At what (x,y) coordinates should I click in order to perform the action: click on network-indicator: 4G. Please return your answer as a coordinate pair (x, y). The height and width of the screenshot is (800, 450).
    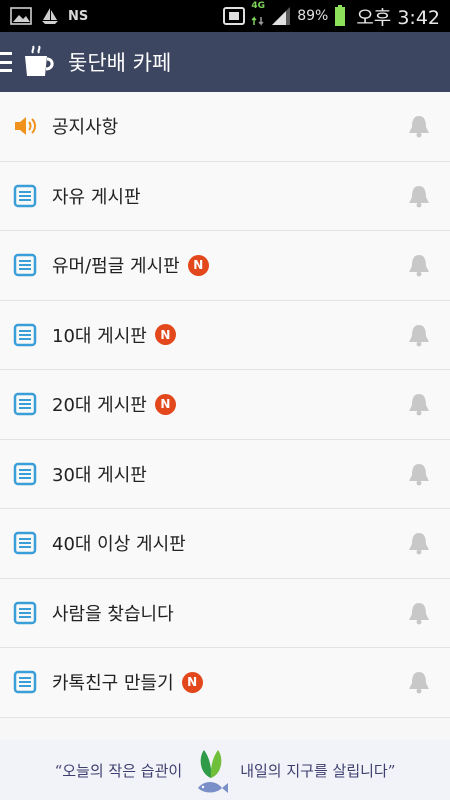
    Looking at the image, I should click on (258, 16).